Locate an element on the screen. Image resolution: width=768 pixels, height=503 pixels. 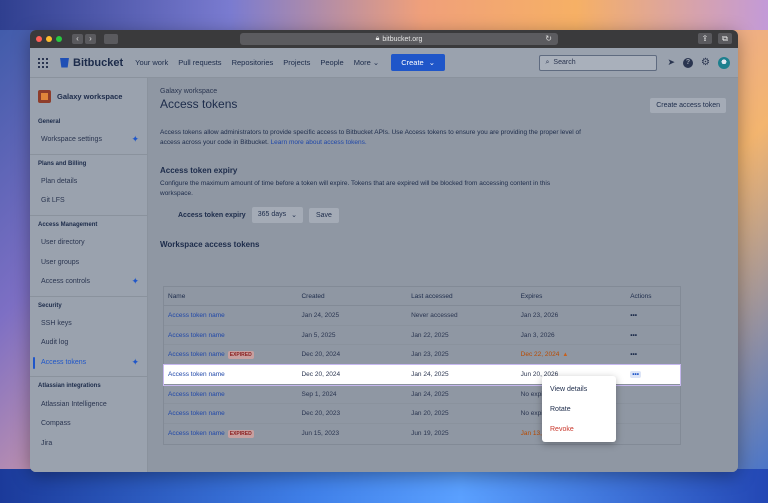
nav-repositories: Repositories is located at coordinates (253, 62).